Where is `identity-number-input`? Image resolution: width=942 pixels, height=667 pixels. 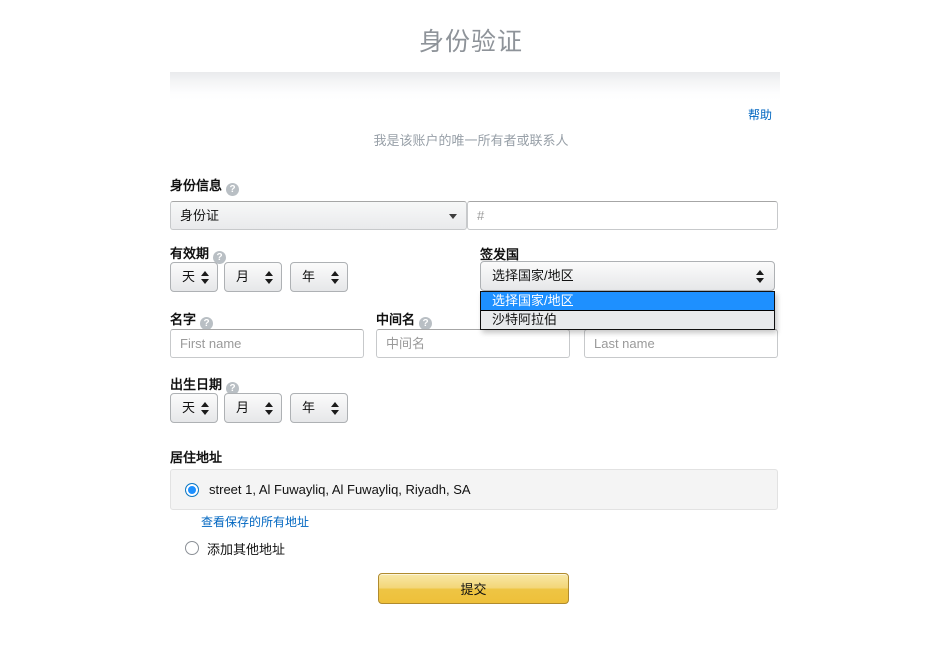 identity-number-input is located at coordinates (622, 215).